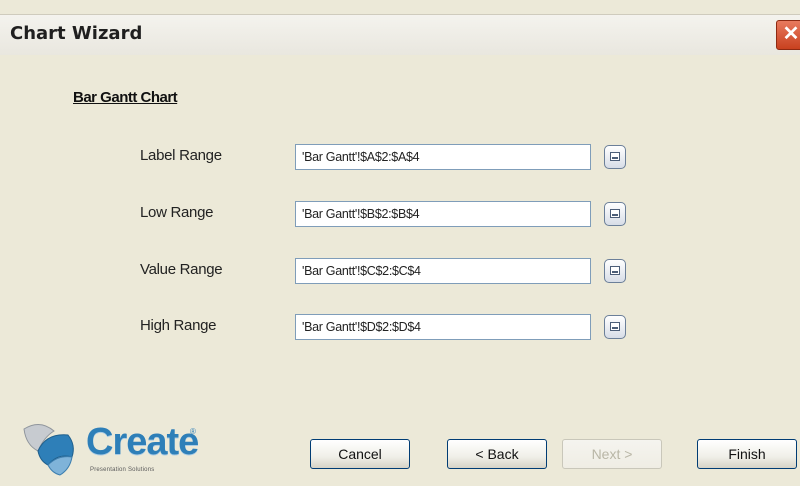 This screenshot has width=800, height=486. Describe the element at coordinates (125, 97) in the screenshot. I see `section-heading: Bar Gantt Chart` at that location.